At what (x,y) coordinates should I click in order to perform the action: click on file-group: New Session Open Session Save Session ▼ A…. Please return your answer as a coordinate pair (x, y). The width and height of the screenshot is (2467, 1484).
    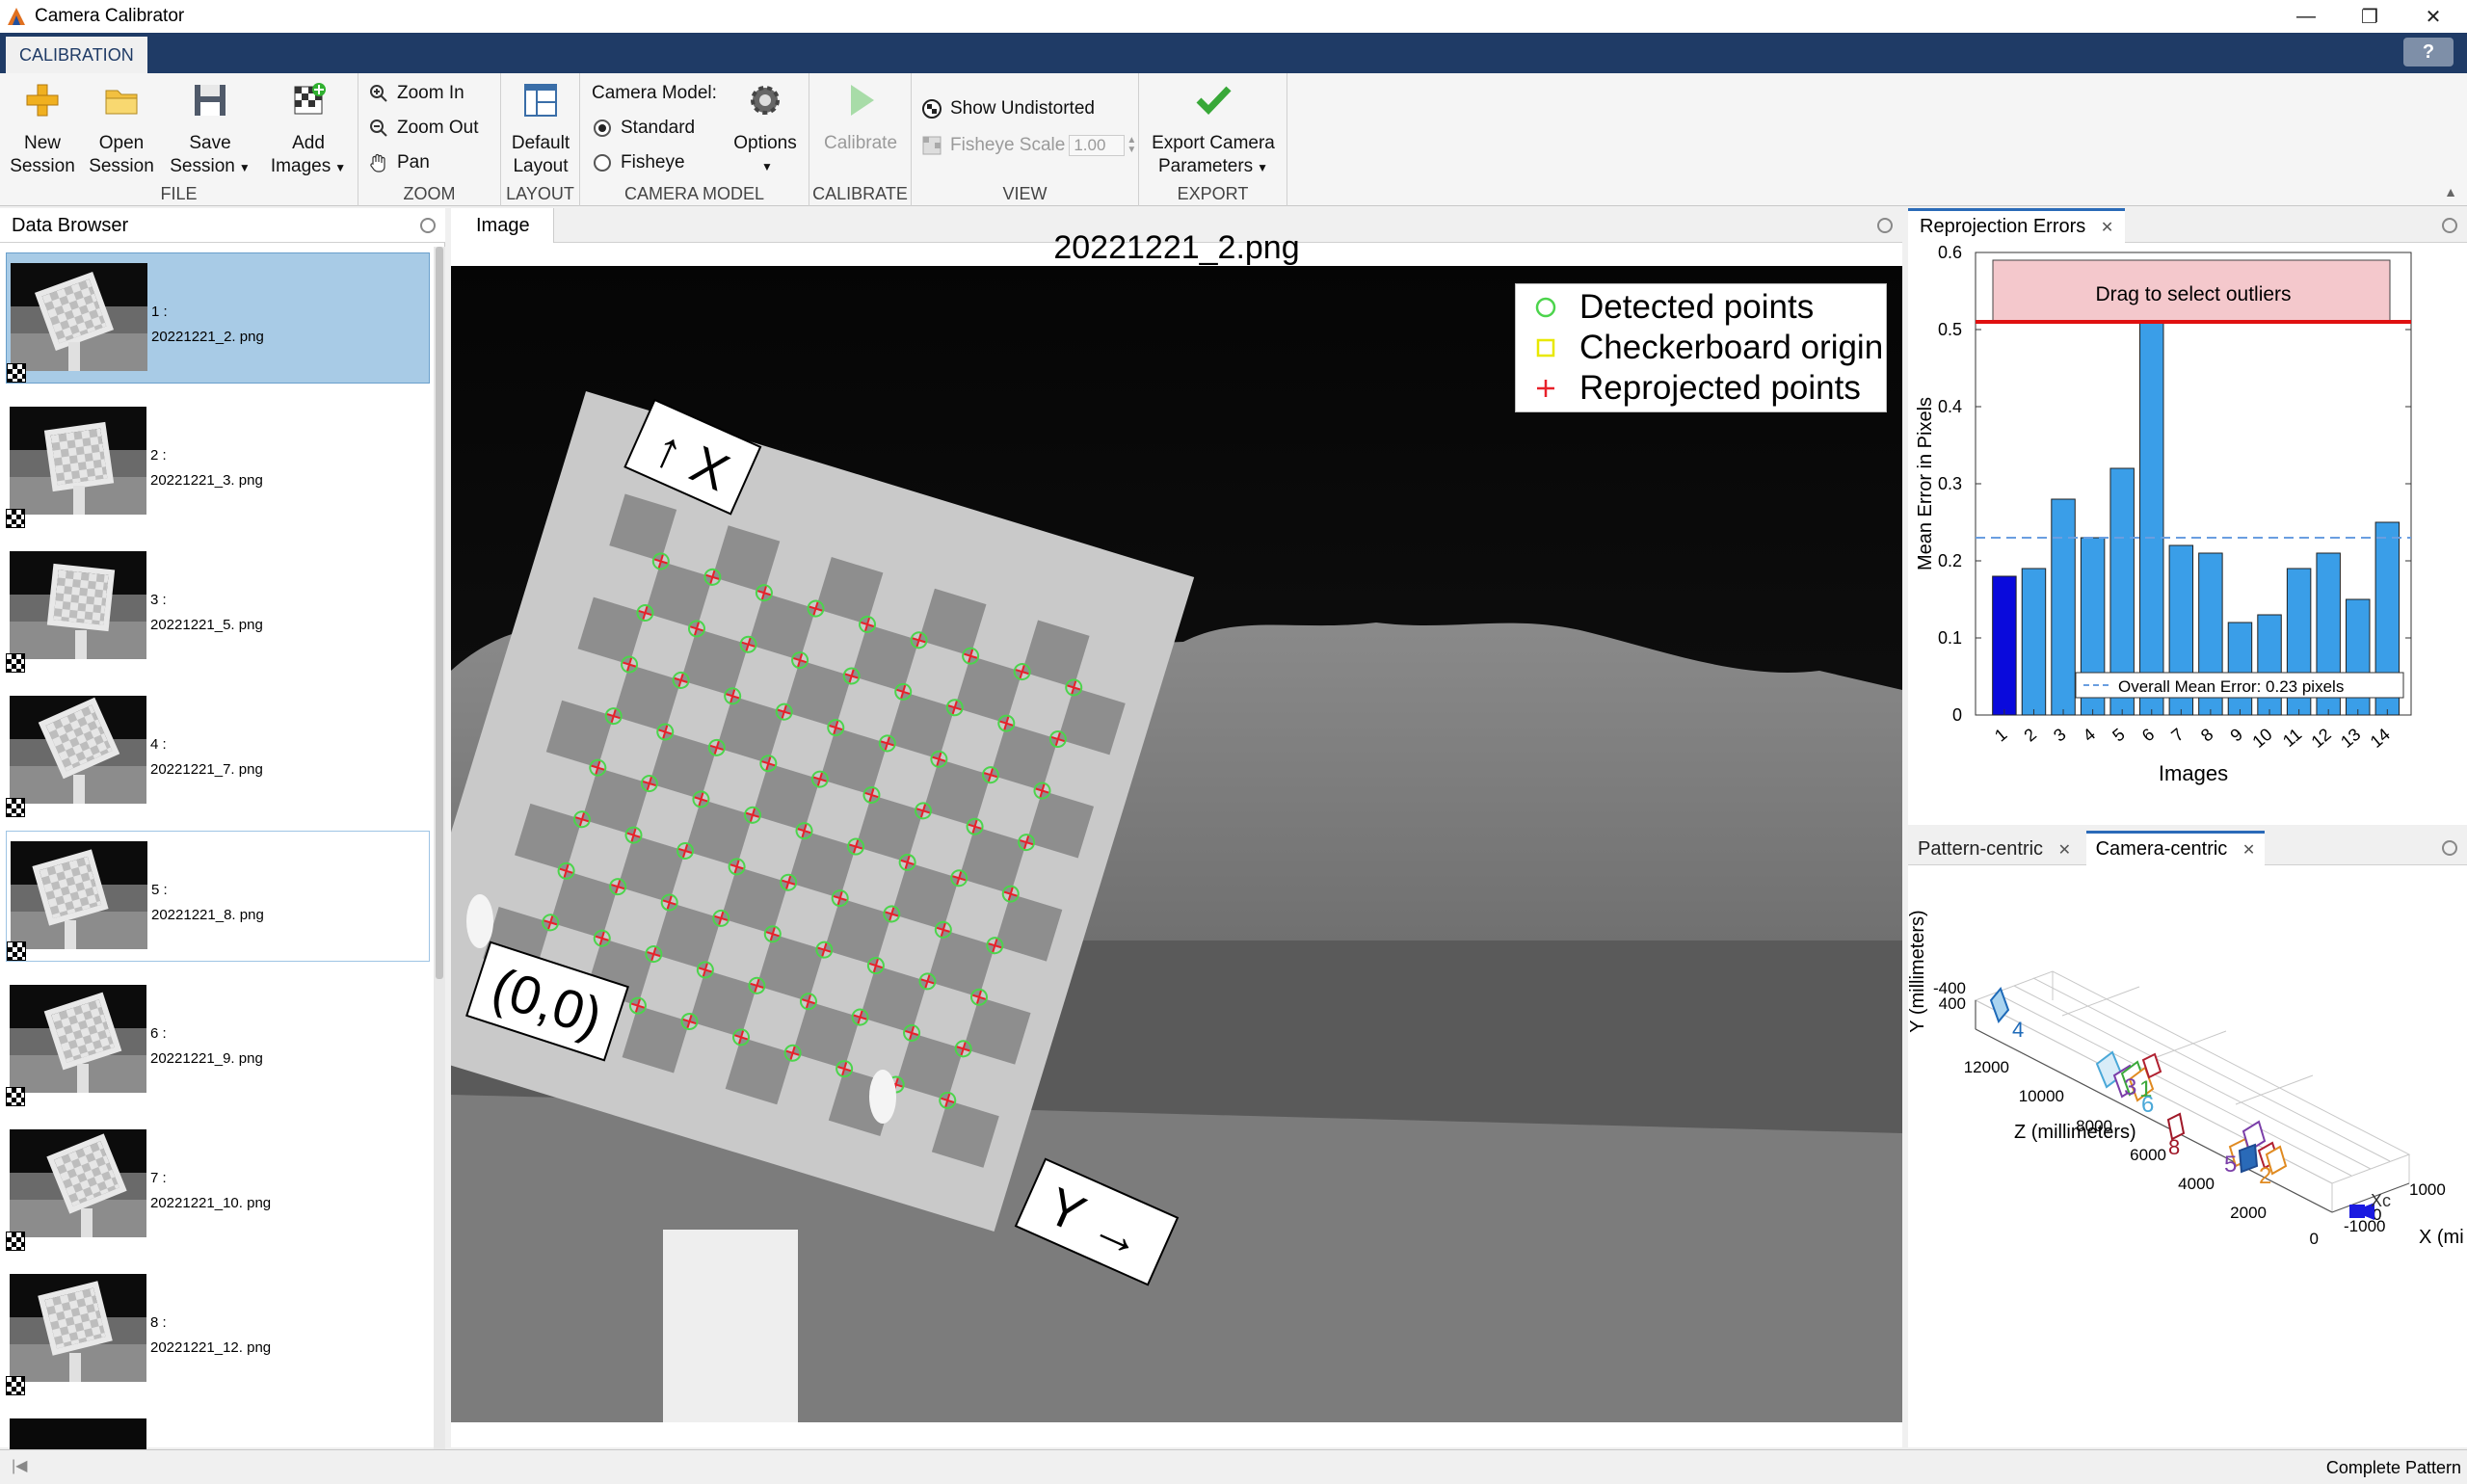
    Looking at the image, I should click on (179, 139).